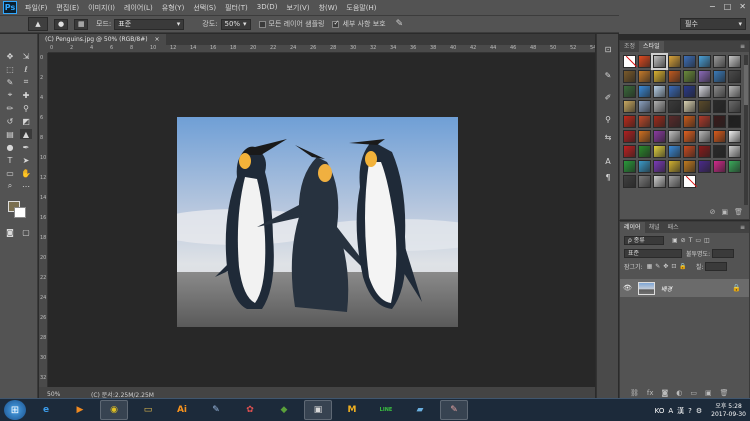 This screenshot has height=421, width=750. Describe the element at coordinates (26, 82) in the screenshot. I see `crop-tool-icon: ⌗` at that location.